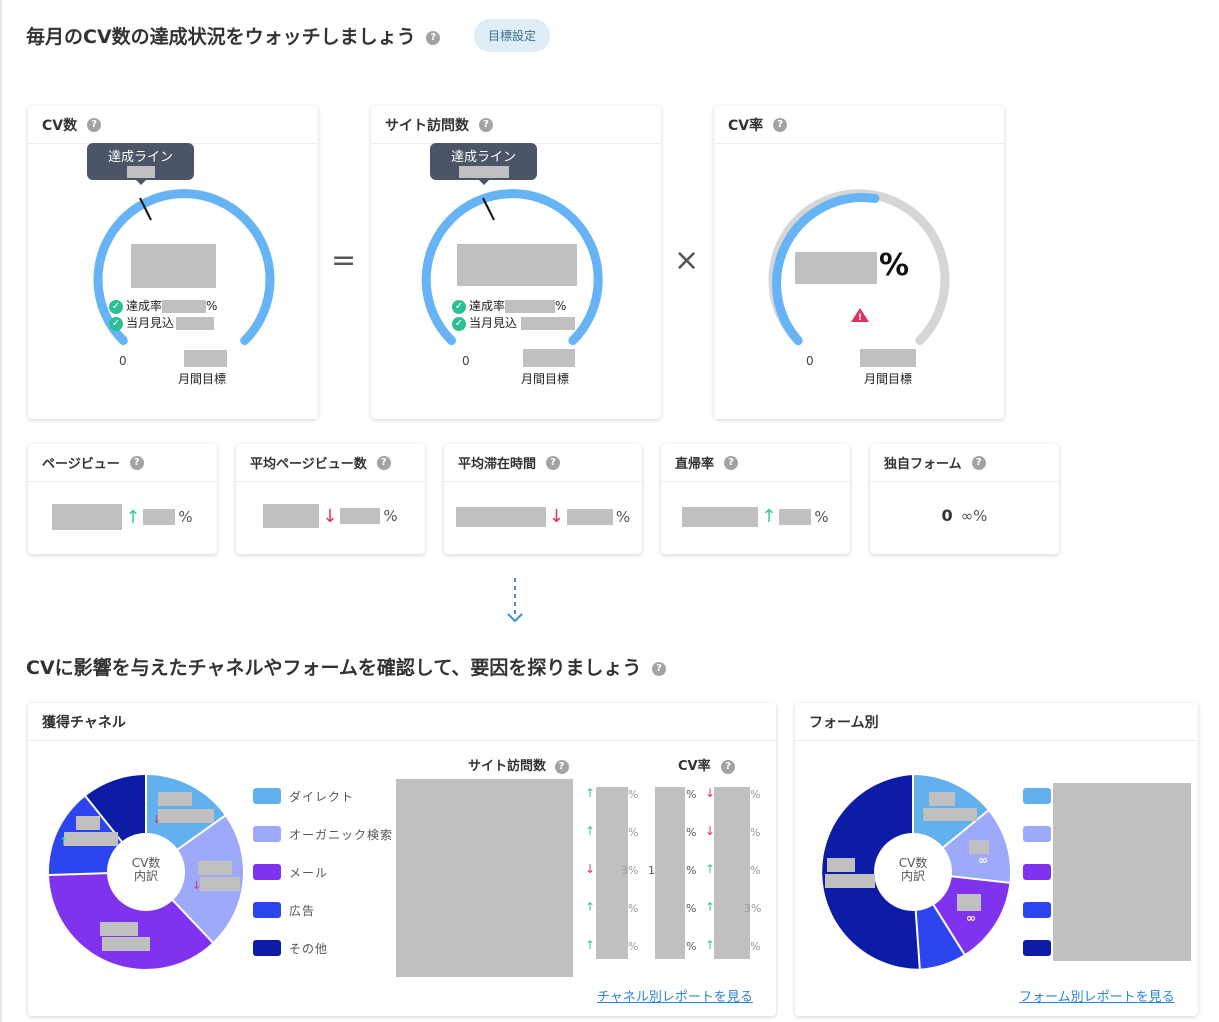 This screenshot has height=1022, width=1219. Describe the element at coordinates (507, 766) in the screenshot. I see `col-header-visits-label: サイト訪問数` at that location.